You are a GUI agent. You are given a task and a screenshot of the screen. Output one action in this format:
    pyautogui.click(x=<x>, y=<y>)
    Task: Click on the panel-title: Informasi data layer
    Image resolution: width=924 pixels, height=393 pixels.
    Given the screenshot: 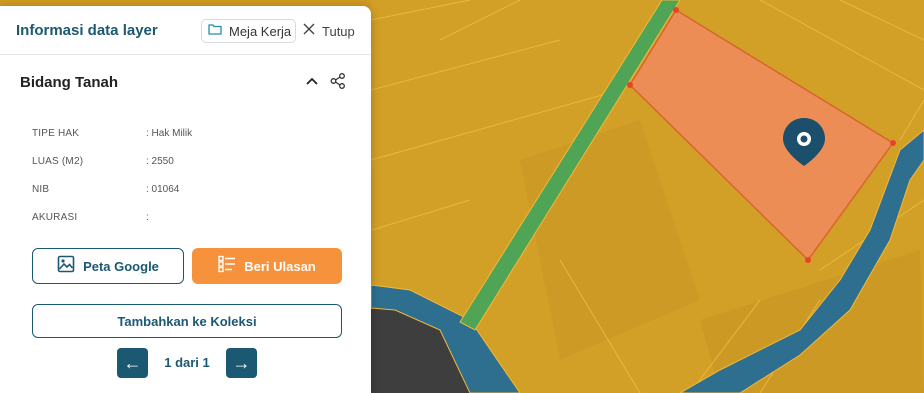 What is the action you would take?
    pyautogui.click(x=87, y=30)
    